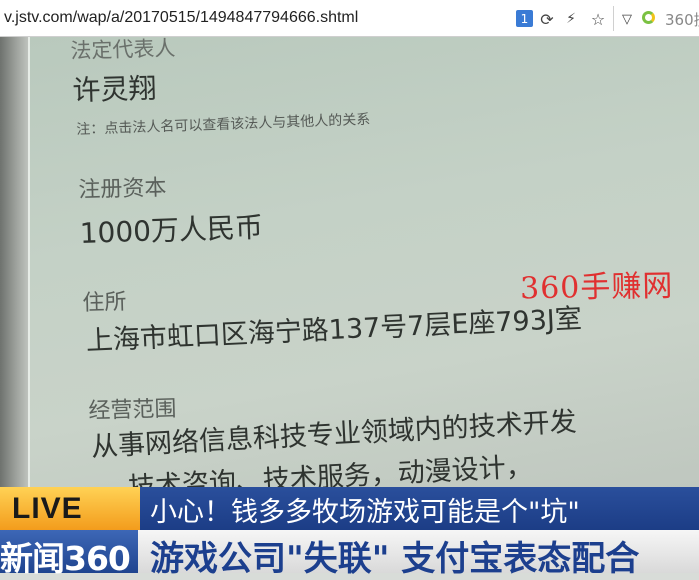  I want to click on search-engine-label: 360搜, so click(682, 19).